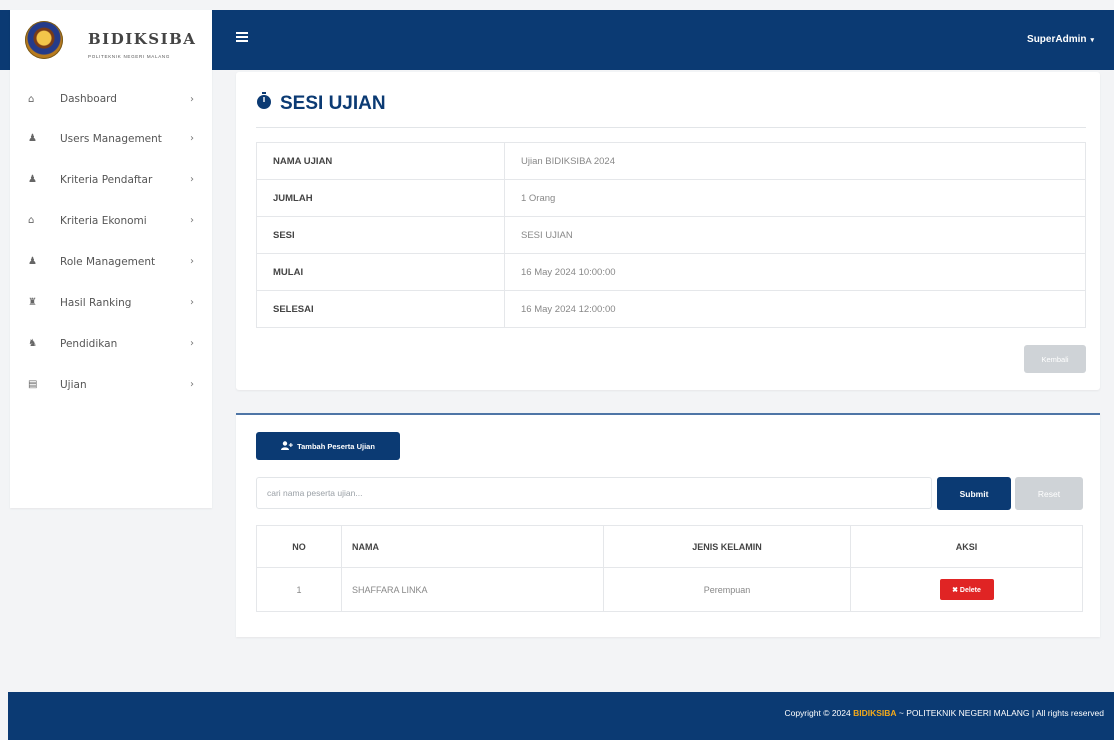 The image size is (1114, 740). What do you see at coordinates (795, 161) in the screenshot?
I see `field-value: Ujian BIDIKSIBA 2024` at bounding box center [795, 161].